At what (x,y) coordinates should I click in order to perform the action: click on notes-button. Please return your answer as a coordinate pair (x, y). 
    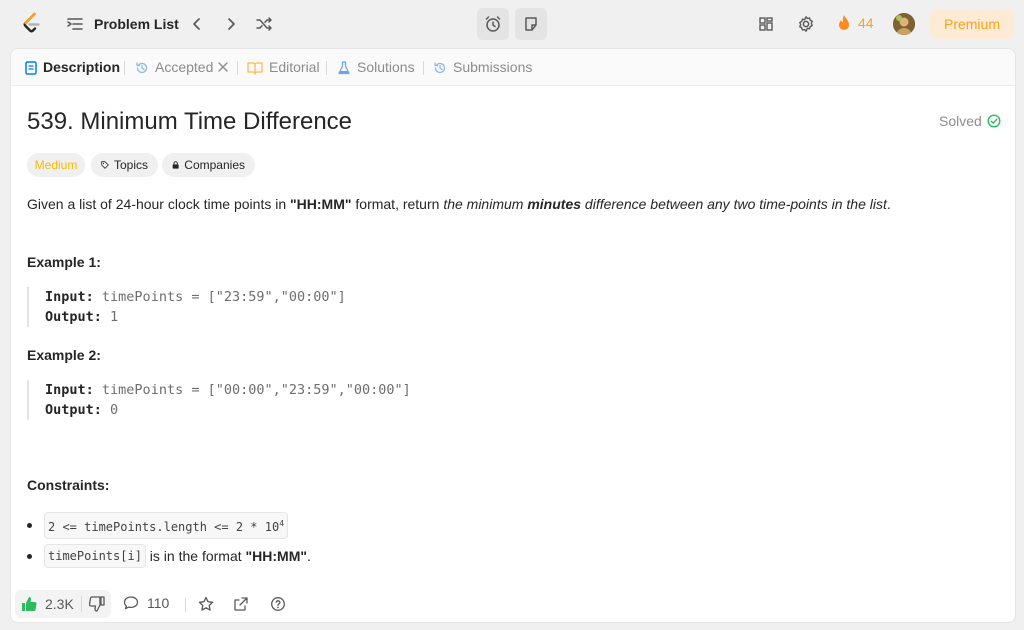
    Looking at the image, I should click on (531, 24).